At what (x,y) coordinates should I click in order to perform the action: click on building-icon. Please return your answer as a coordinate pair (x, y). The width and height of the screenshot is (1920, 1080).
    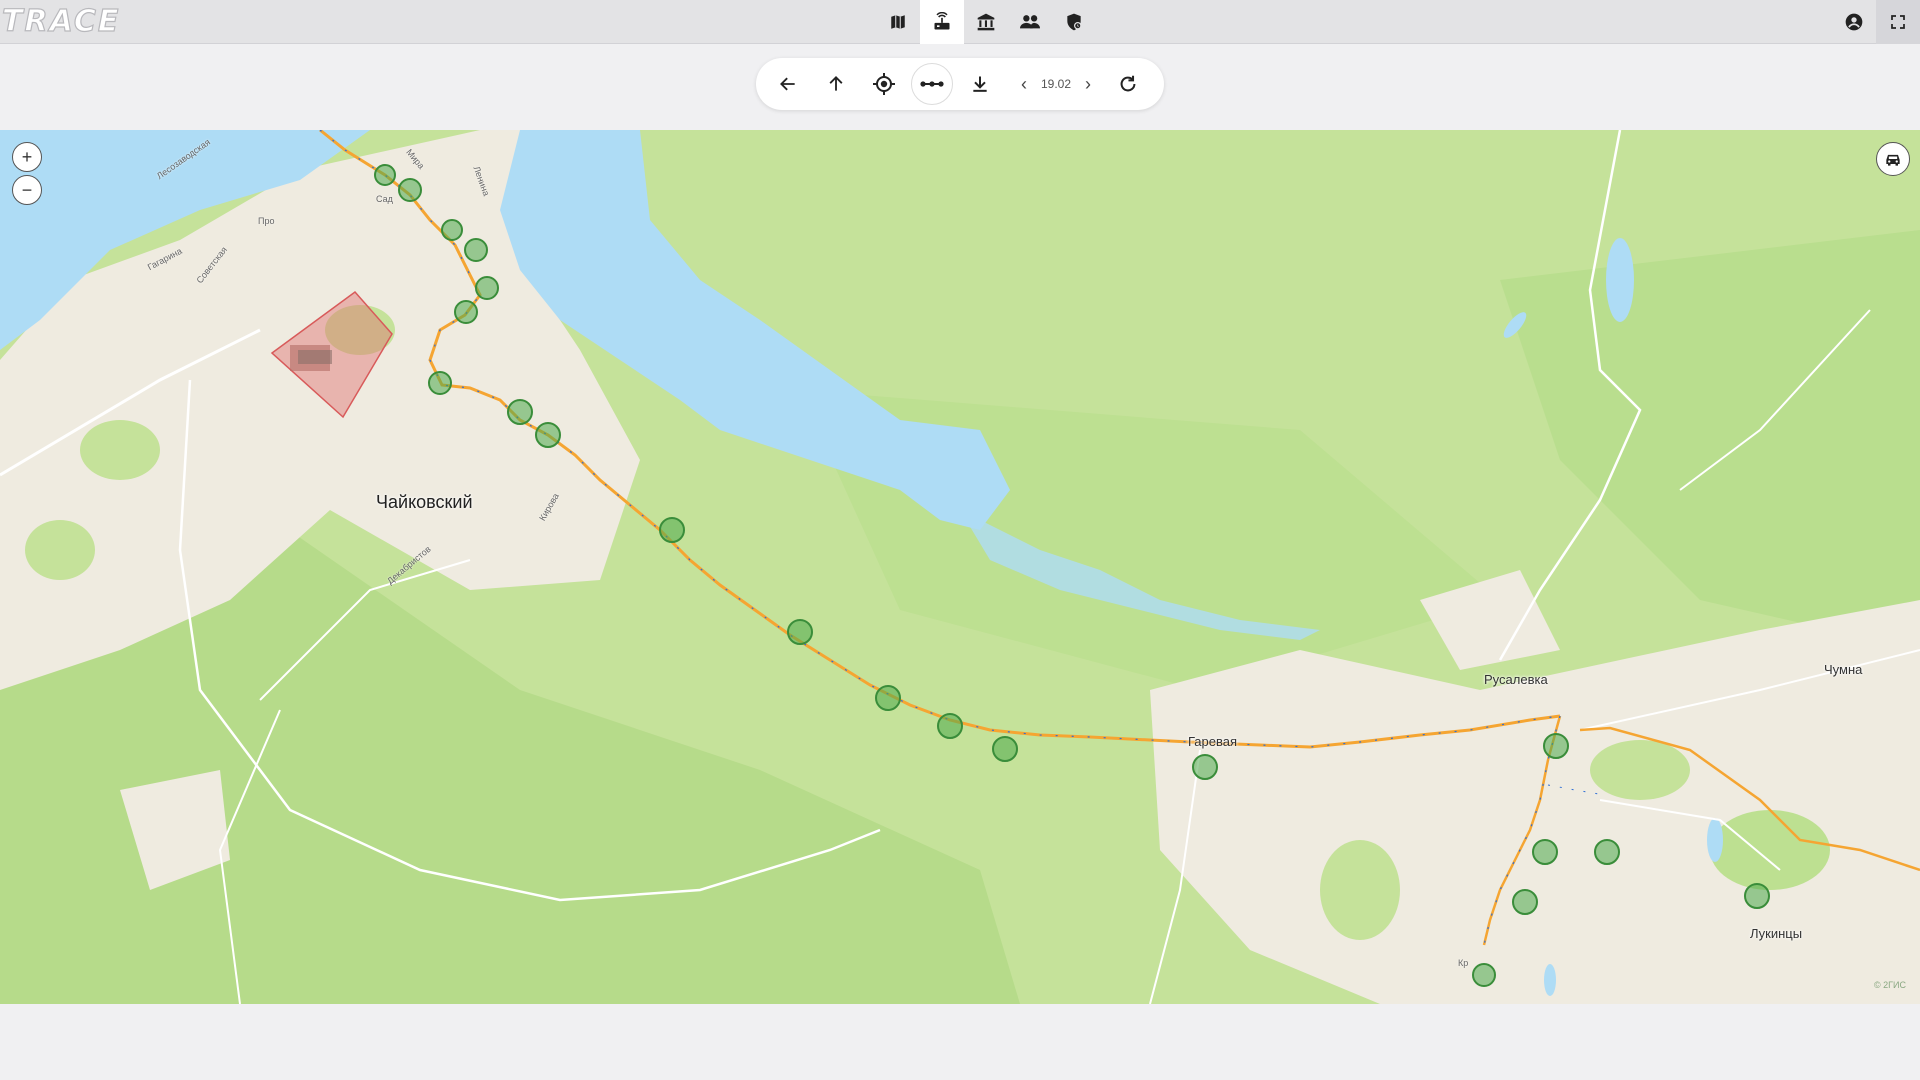
    Looking at the image, I should click on (986, 22).